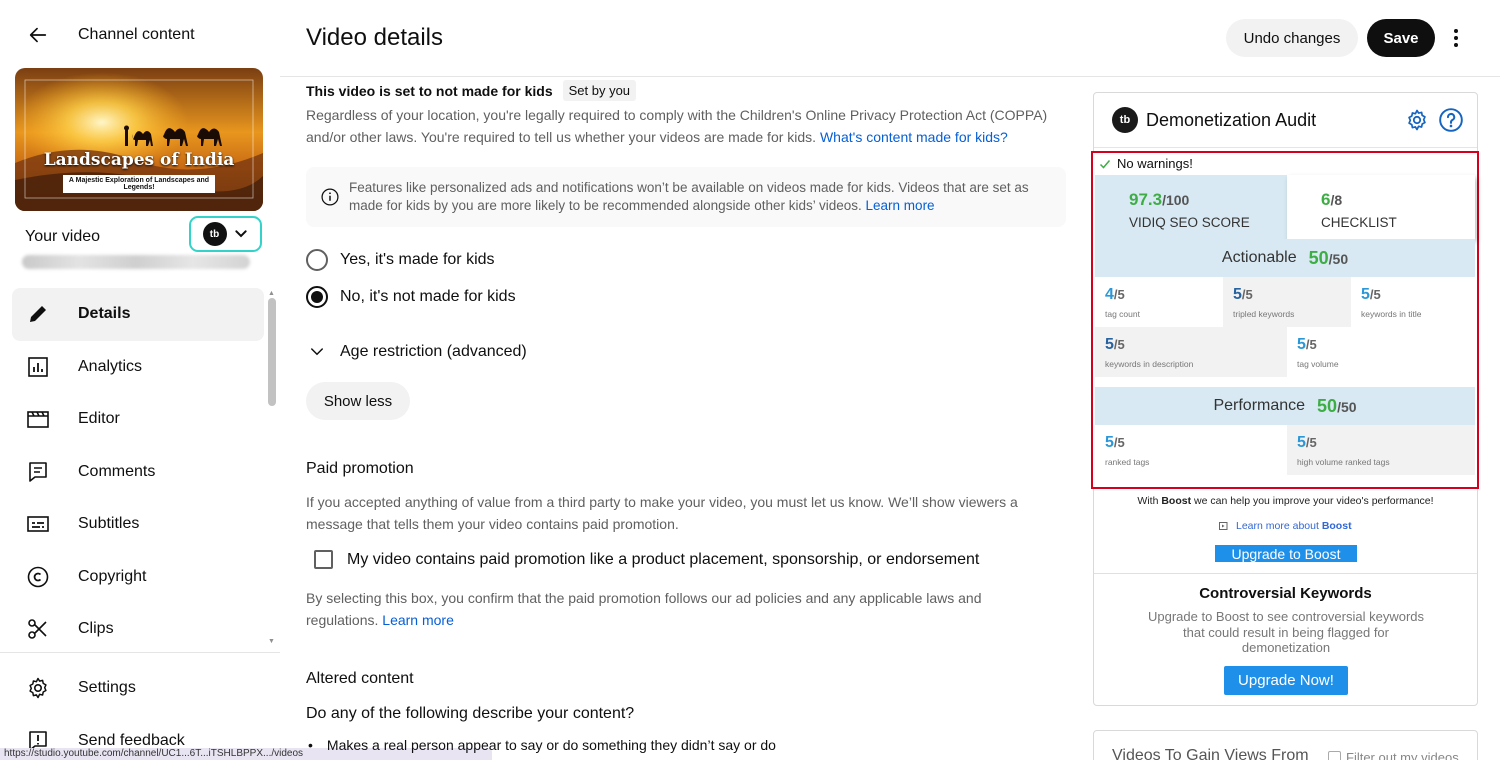 This screenshot has width=1500, height=760. I want to click on radio-label: Yes, it's made for kids, so click(417, 259).